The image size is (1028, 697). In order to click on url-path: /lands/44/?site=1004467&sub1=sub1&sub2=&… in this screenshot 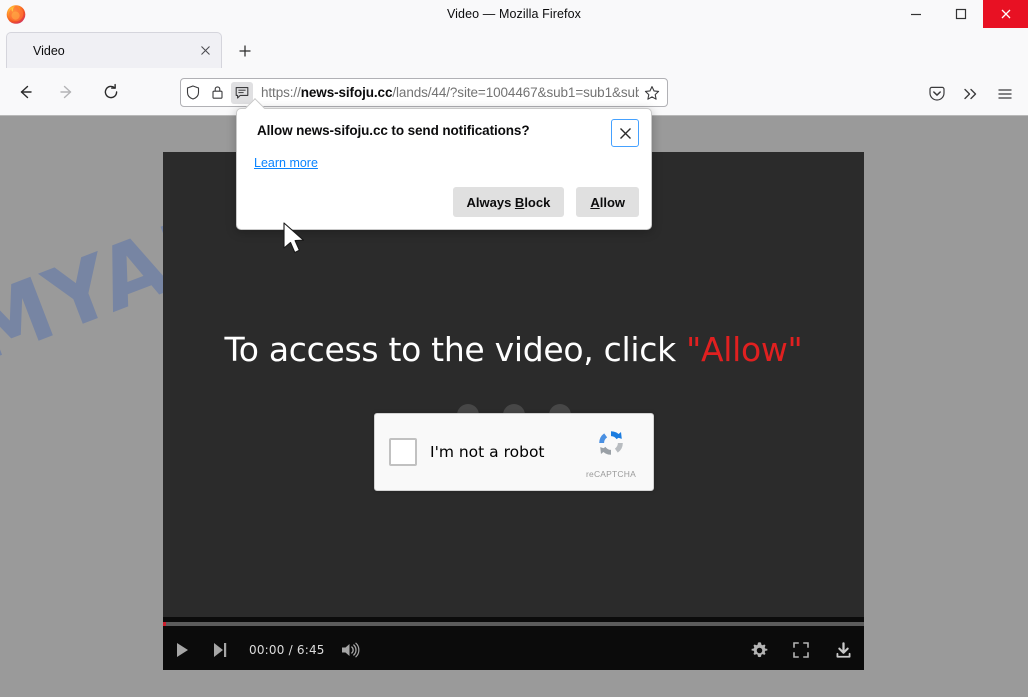, I will do `click(515, 92)`.